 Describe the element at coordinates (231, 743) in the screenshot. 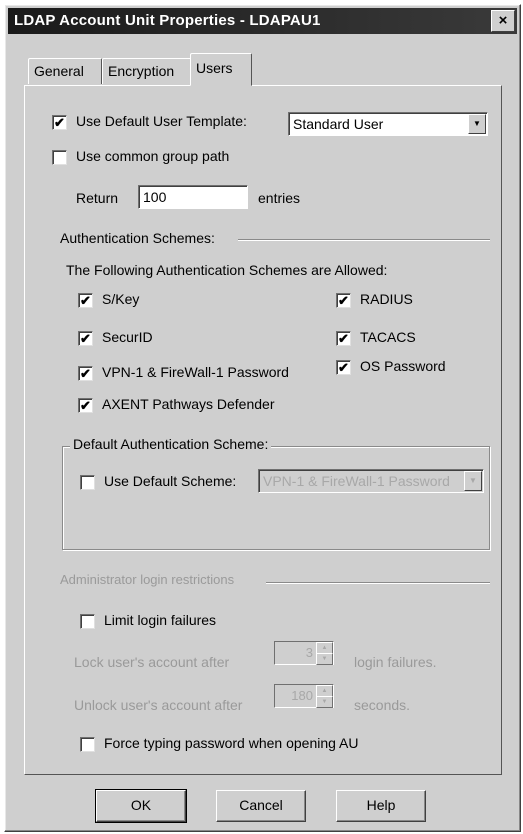

I see `force-typing-password-label: Force typing password when opening AU` at that location.